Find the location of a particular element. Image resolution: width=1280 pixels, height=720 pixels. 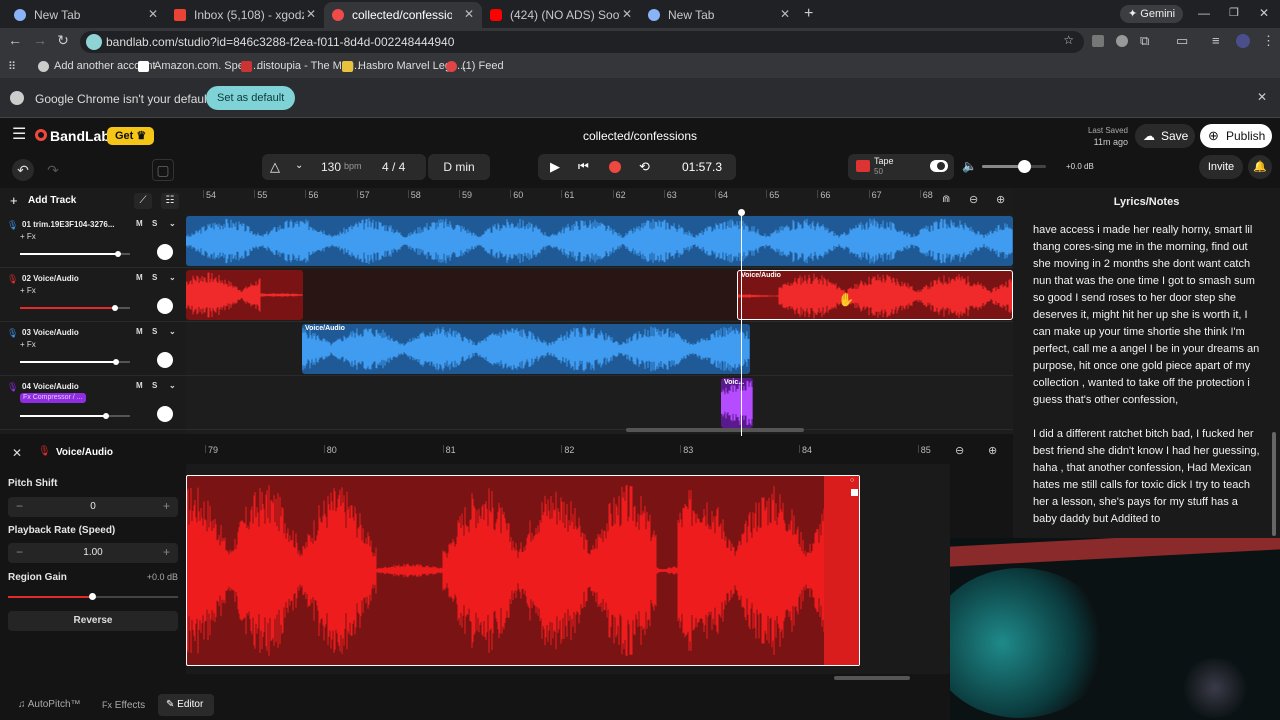

track-header-1: 🎙 01 trim.19E3F104-3276... M S ⌄ + Fx is located at coordinates (93, 241).